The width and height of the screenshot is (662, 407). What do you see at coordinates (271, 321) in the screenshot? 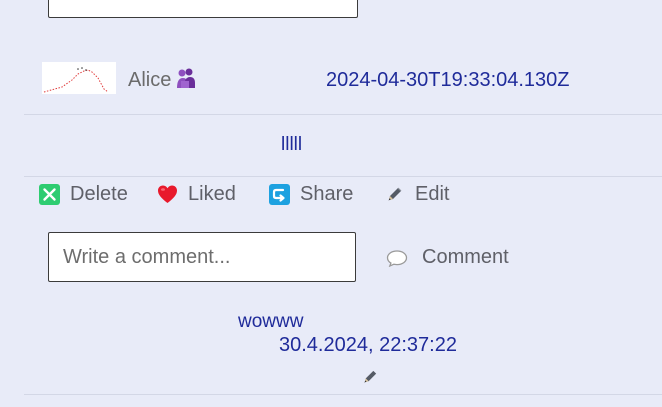
I see `comment-text: wowww` at bounding box center [271, 321].